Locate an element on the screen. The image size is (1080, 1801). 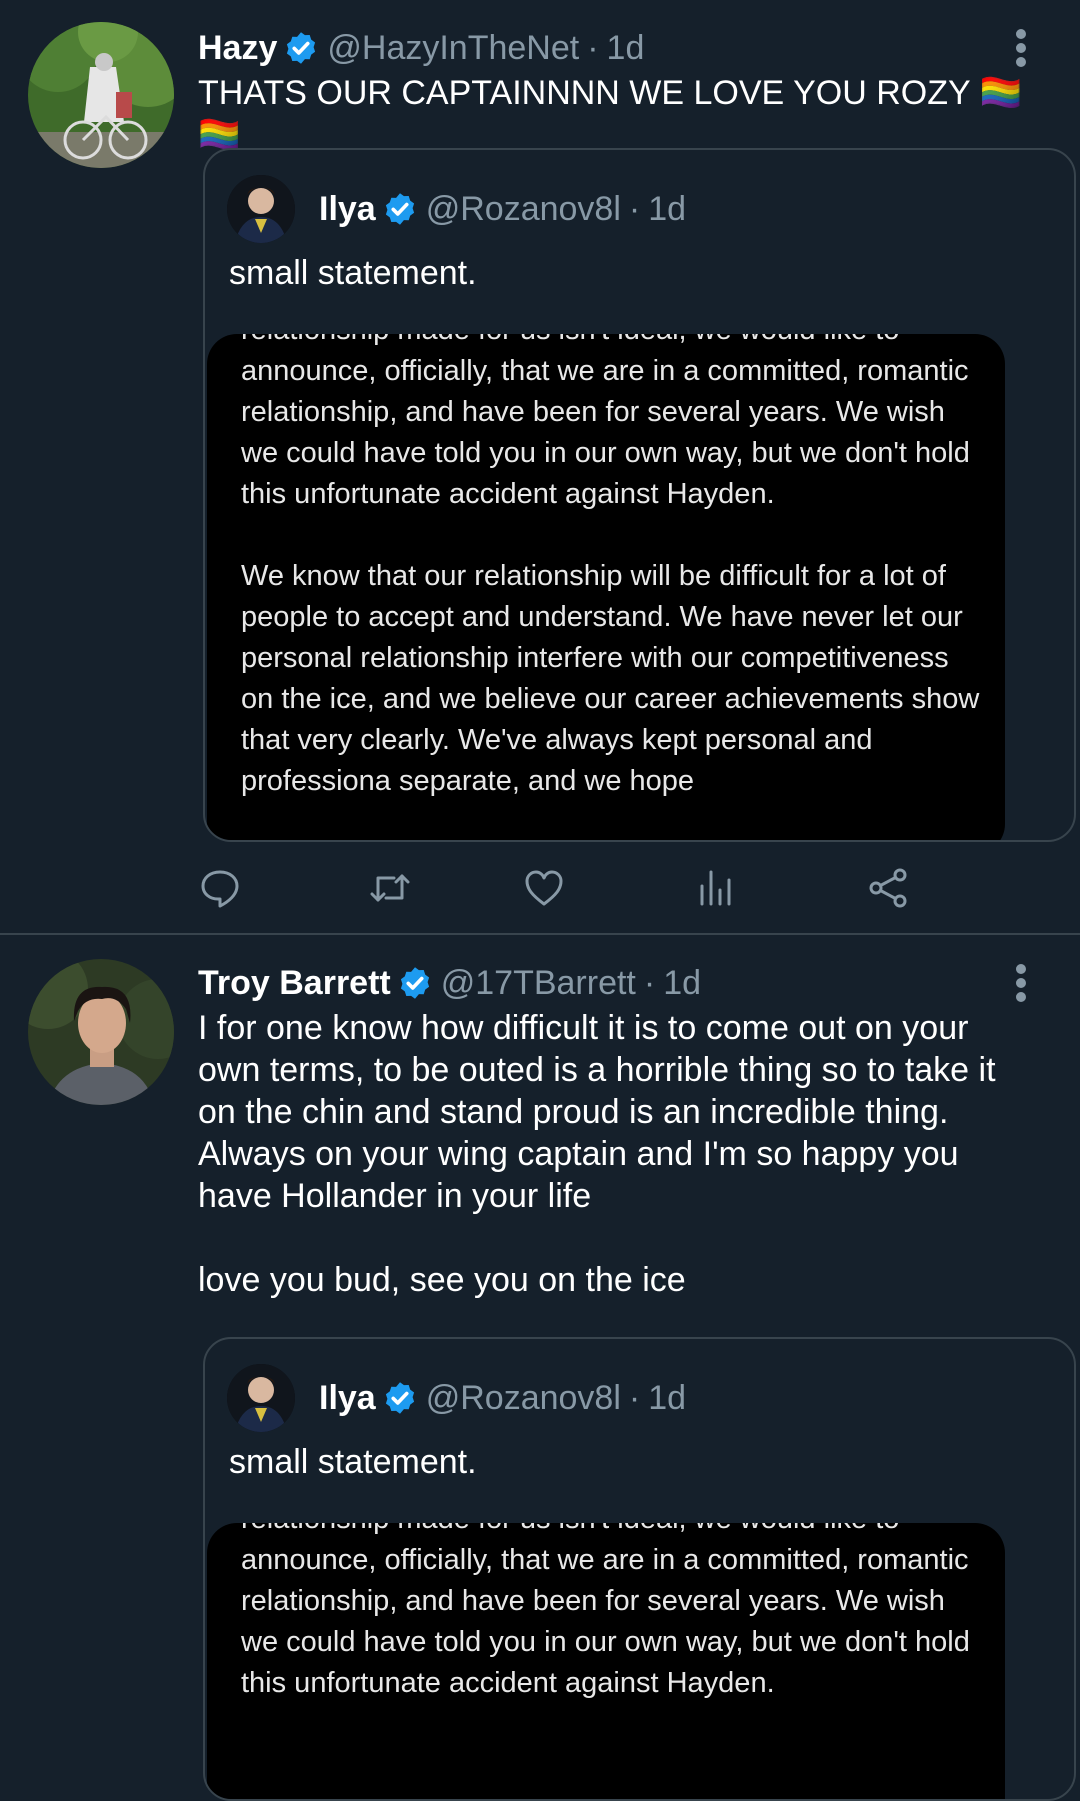
tweet-header: Hazy @HazyInTheNet · 1d is located at coordinates (421, 48).